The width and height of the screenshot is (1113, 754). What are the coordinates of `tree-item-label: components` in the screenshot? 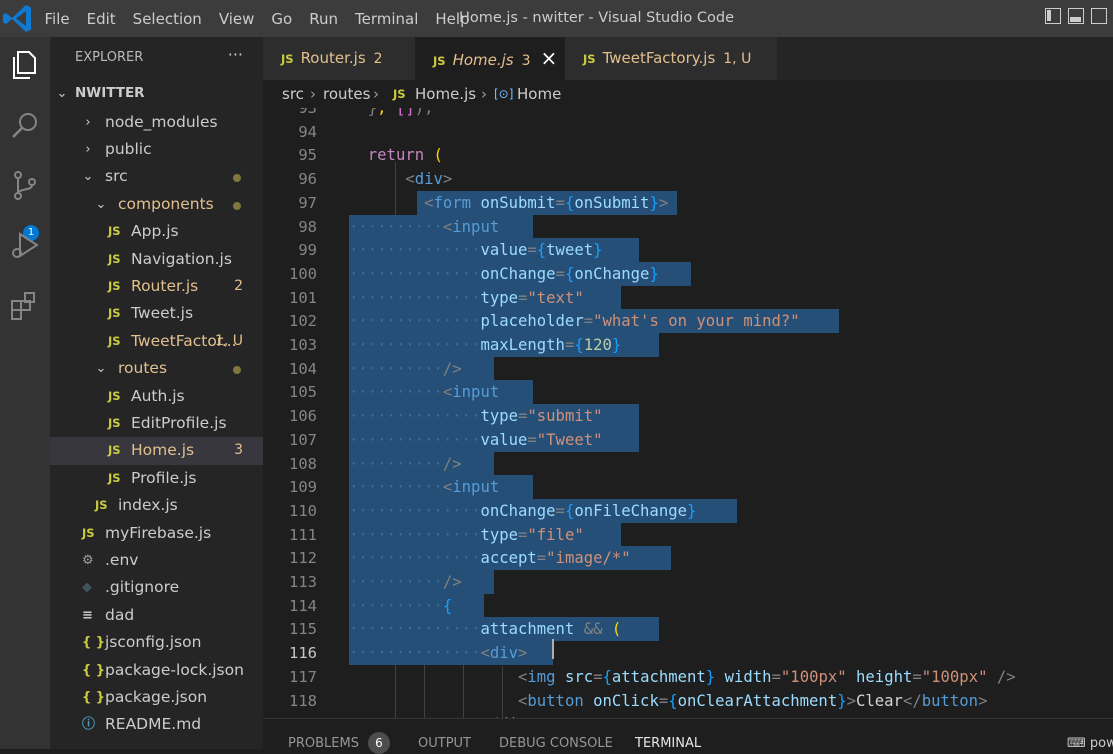 It's located at (166, 203).